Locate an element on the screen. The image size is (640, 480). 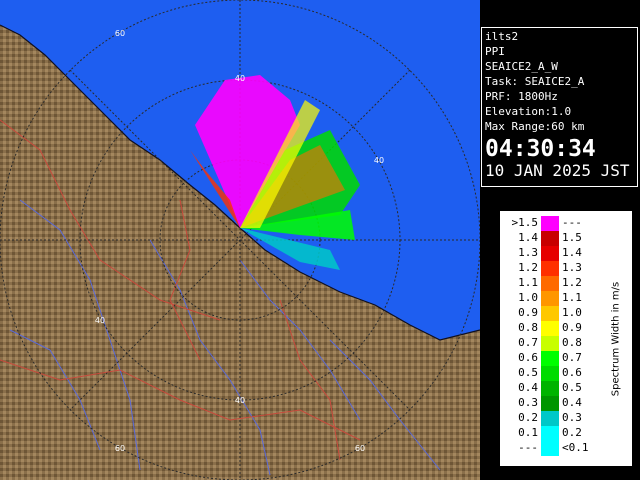
legend-upper-bound: 1.5 is located at coordinates (572, 237).